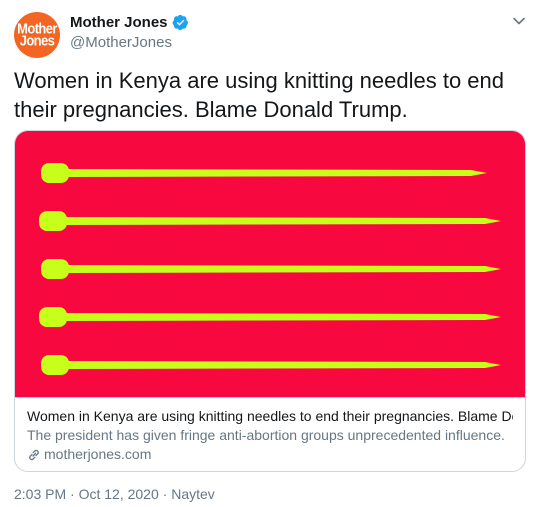  I want to click on avatar-text-line2: Jones, so click(37, 40).